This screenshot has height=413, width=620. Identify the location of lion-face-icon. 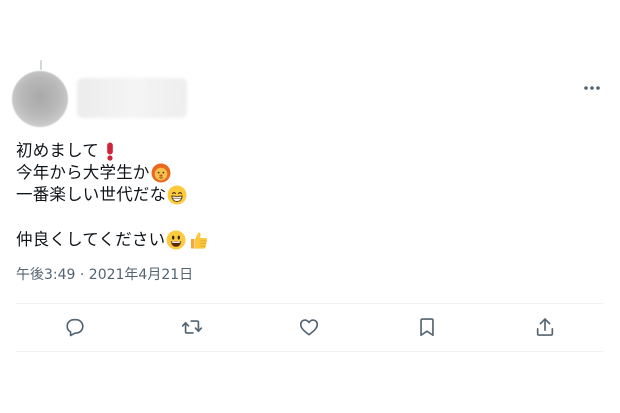
(161, 173).